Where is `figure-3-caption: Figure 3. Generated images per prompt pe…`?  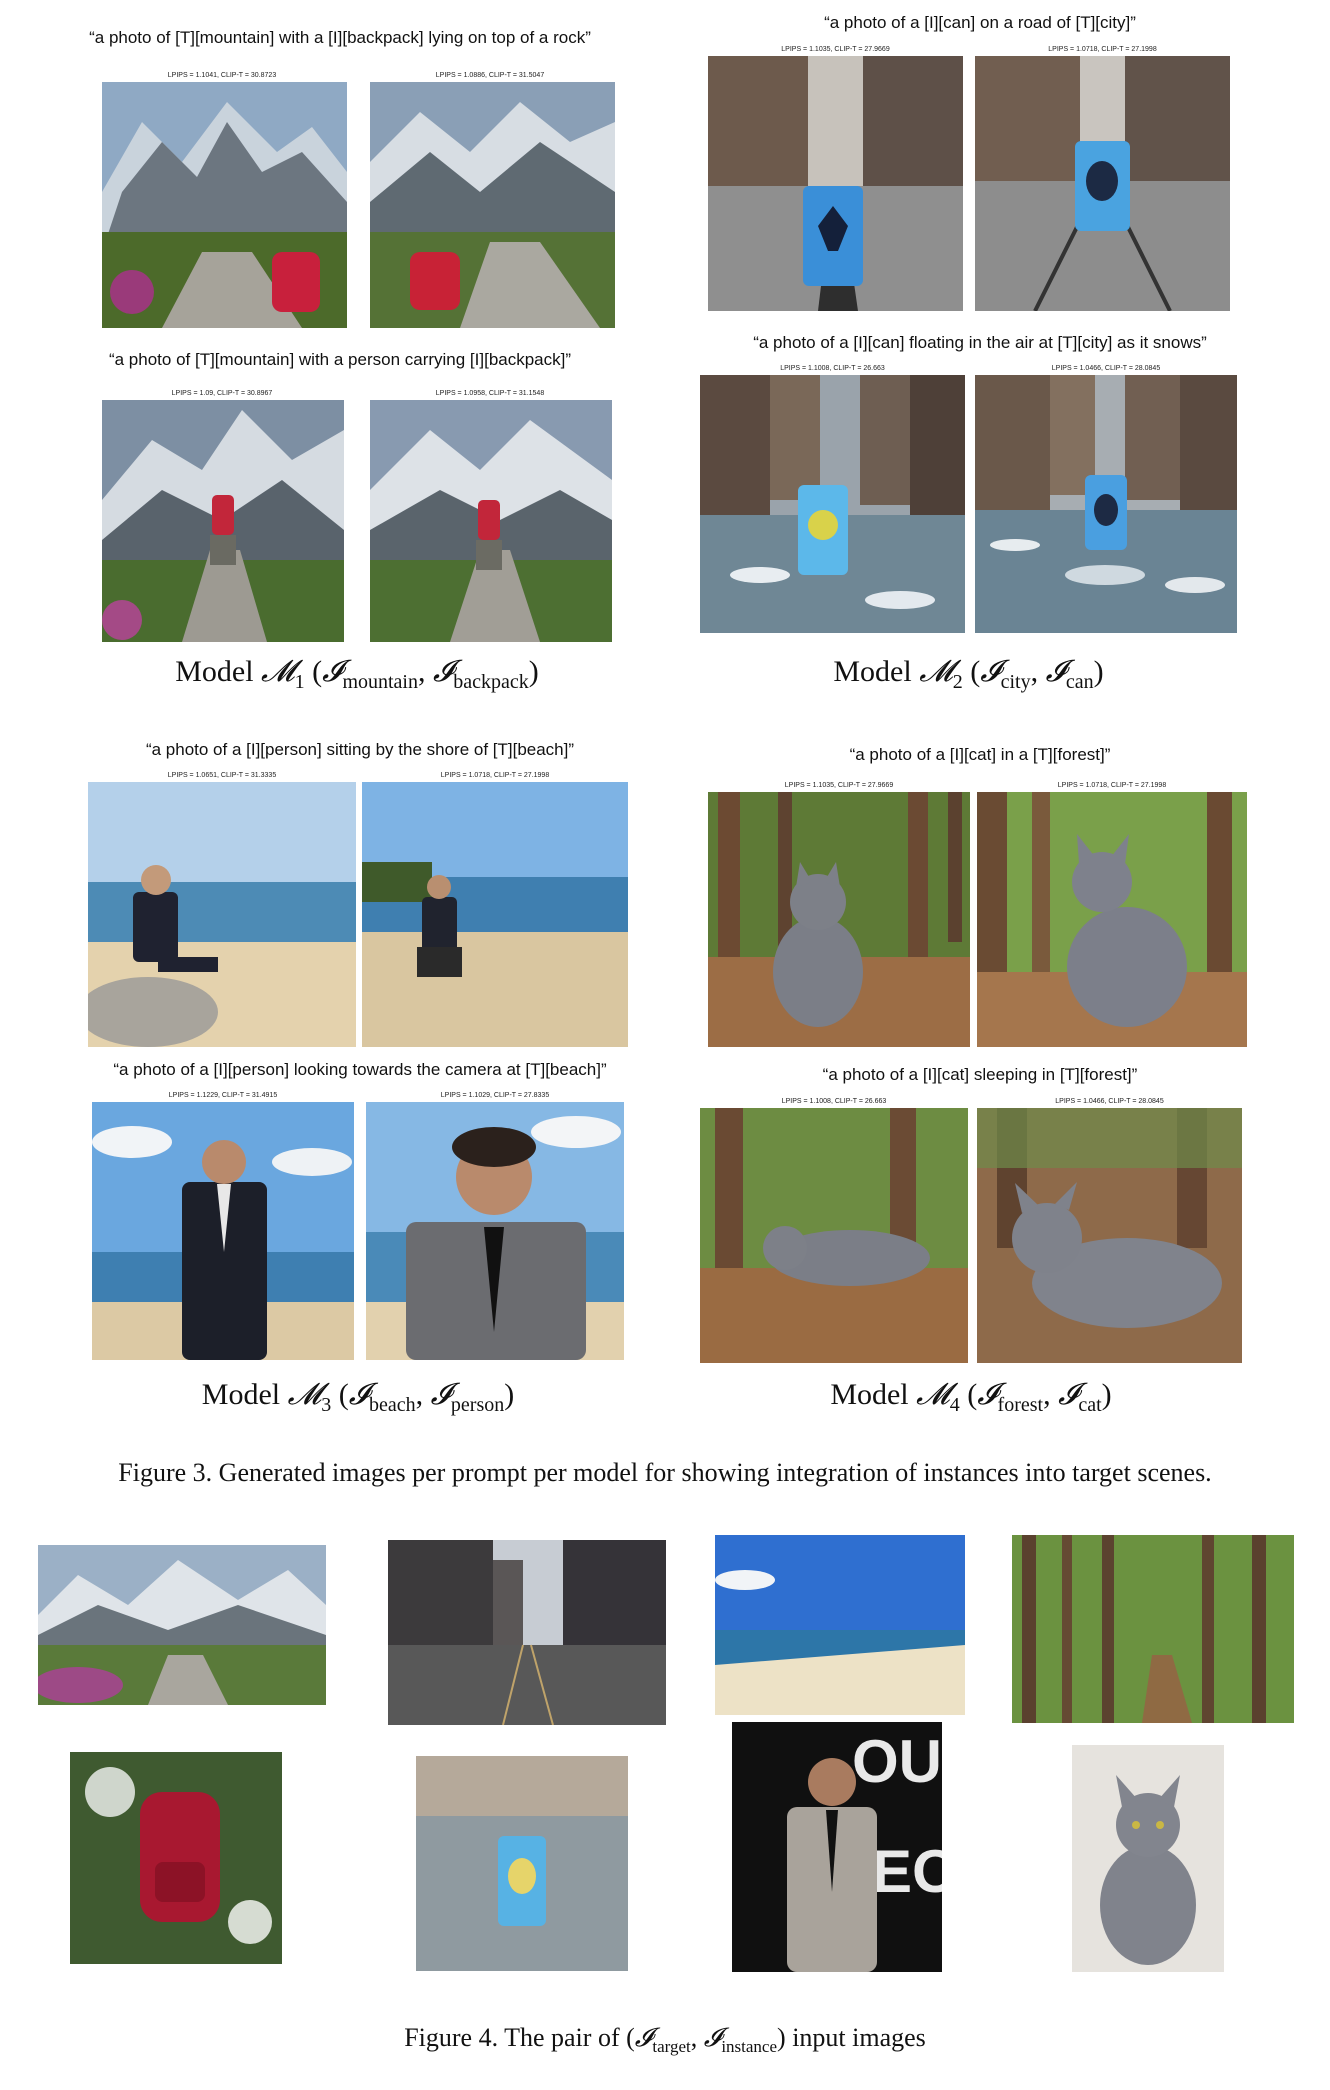
figure-3-caption: Figure 3. Generated images per prompt pe… is located at coordinates (665, 1472).